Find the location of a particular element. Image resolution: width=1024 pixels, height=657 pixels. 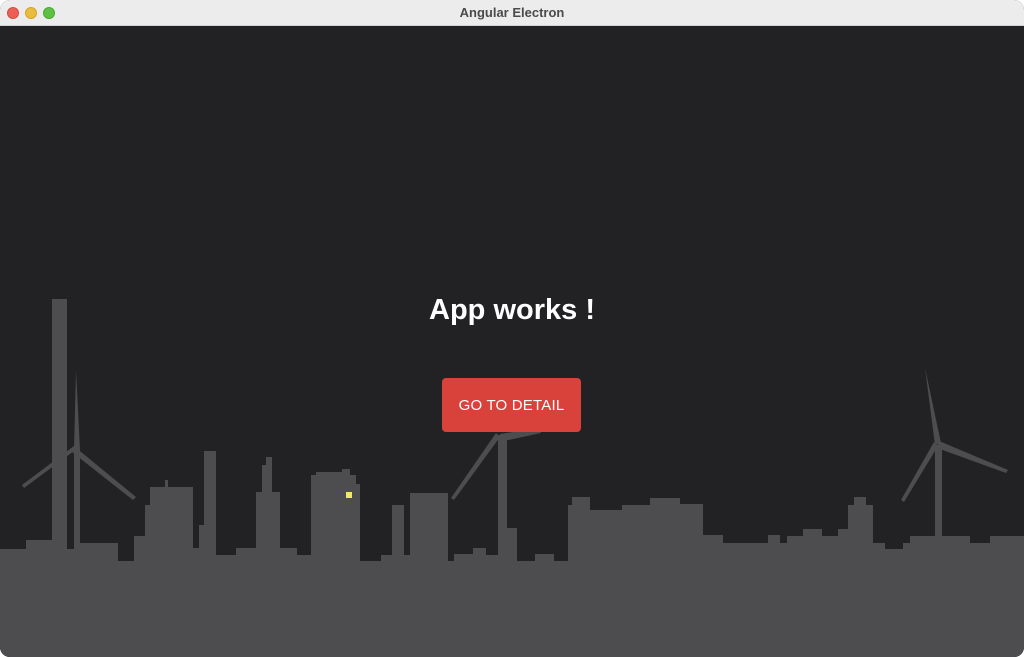

title-bar: Angular Electron is located at coordinates (512, 13).